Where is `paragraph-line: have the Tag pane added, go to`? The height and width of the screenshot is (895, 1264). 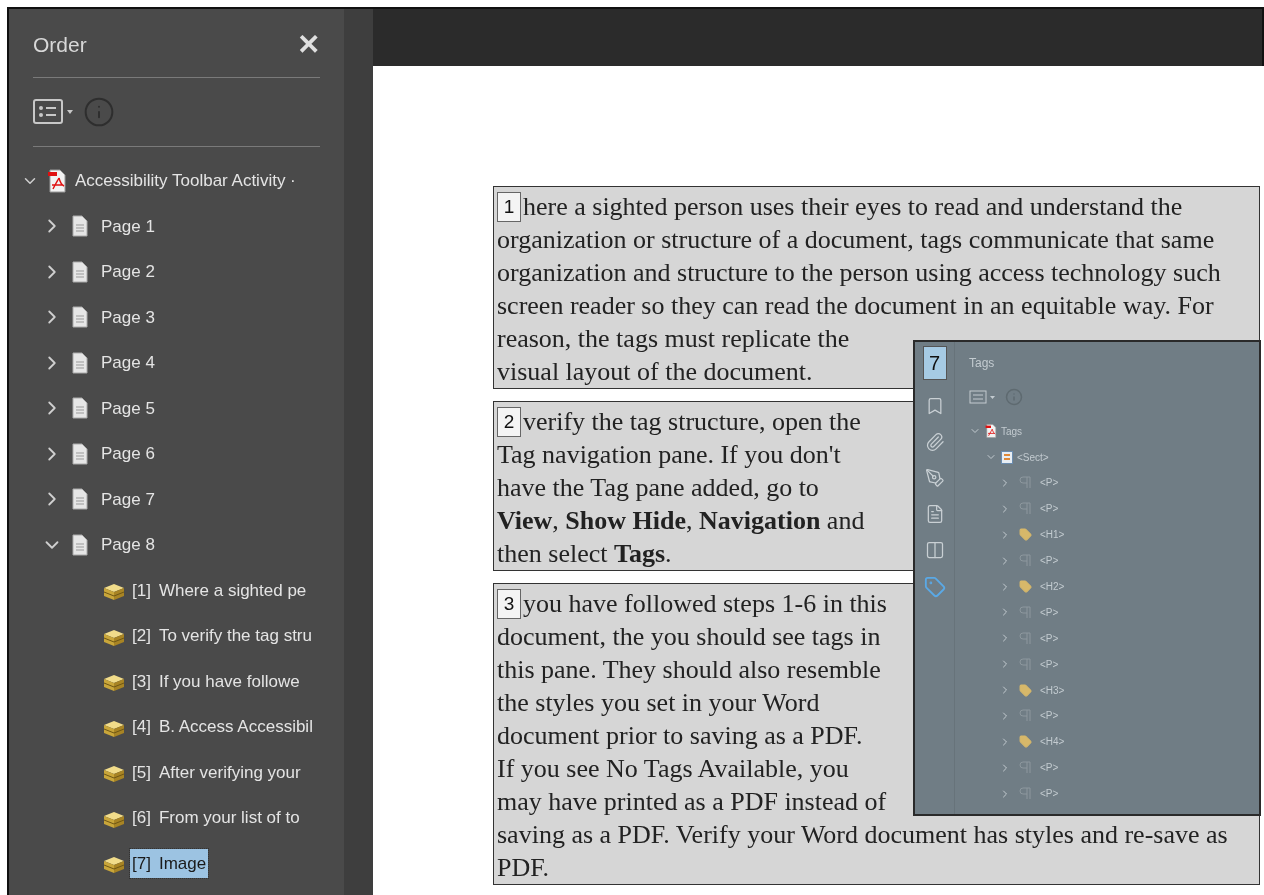 paragraph-line: have the Tag pane added, go to is located at coordinates (658, 488).